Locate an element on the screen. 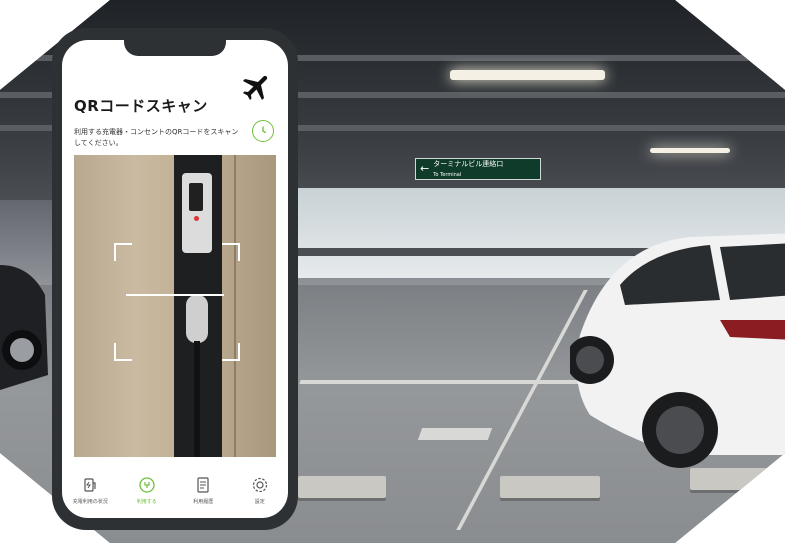 The width and height of the screenshot is (785, 543). charging-cable is located at coordinates (197, 399).